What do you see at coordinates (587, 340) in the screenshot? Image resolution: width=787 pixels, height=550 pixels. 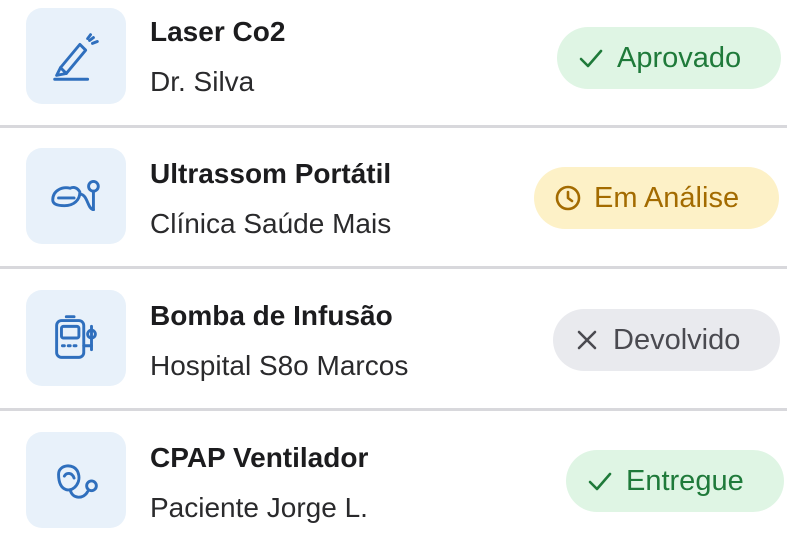 I see `close-icon` at bounding box center [587, 340].